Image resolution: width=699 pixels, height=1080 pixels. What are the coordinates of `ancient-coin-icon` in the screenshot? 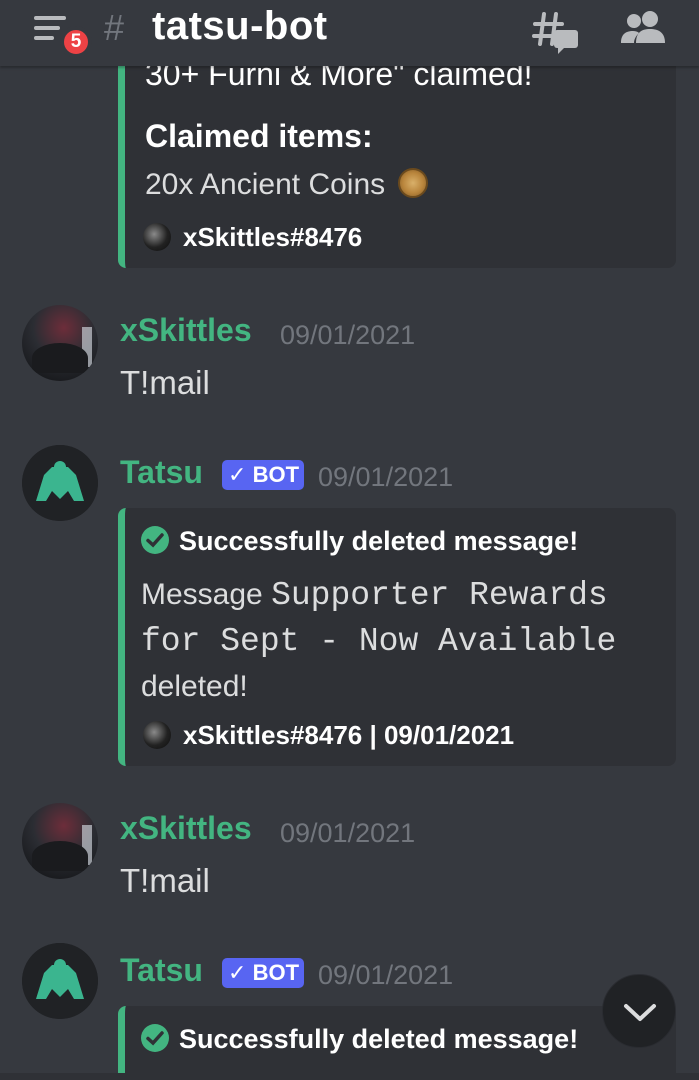 It's located at (412, 183).